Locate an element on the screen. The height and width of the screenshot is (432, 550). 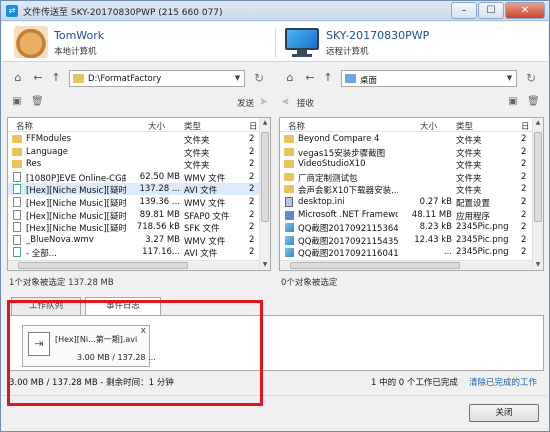
table-row: Microsoft .NET Framewor... 48.11 MB 应用程序 2 is located at coordinates (411, 215).